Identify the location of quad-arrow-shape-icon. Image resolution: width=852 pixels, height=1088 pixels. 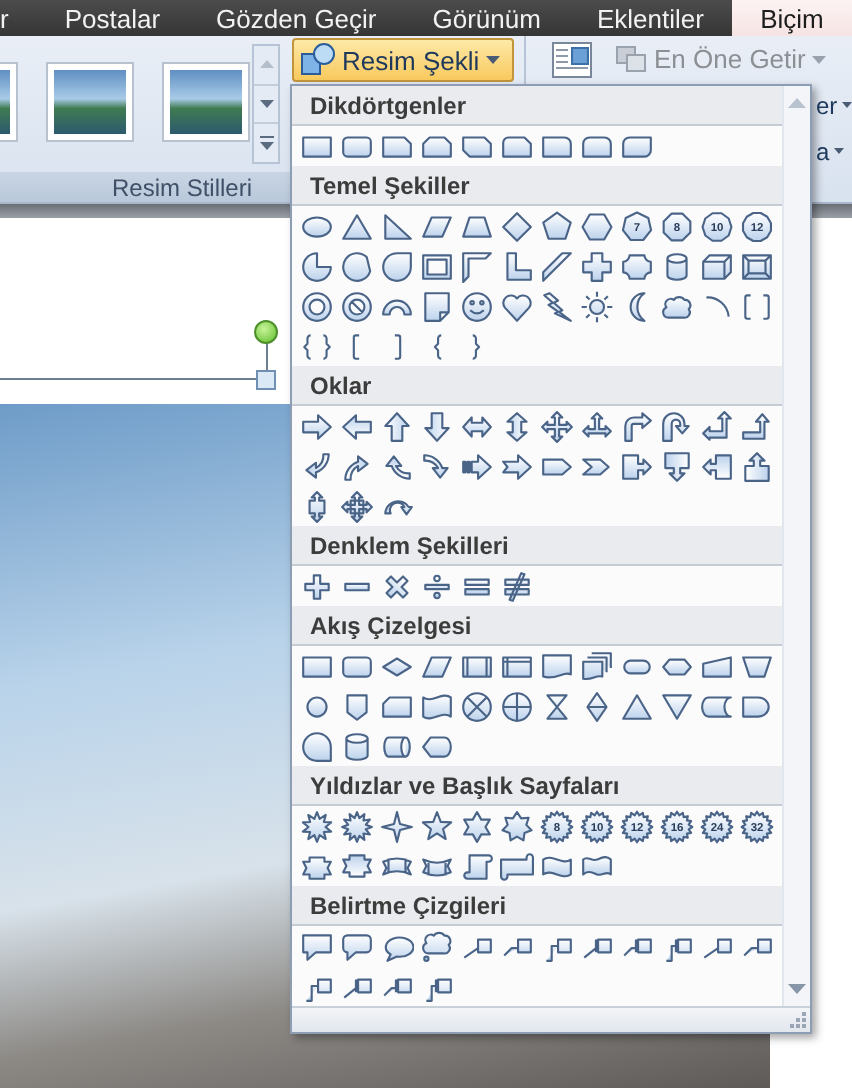
(556, 426).